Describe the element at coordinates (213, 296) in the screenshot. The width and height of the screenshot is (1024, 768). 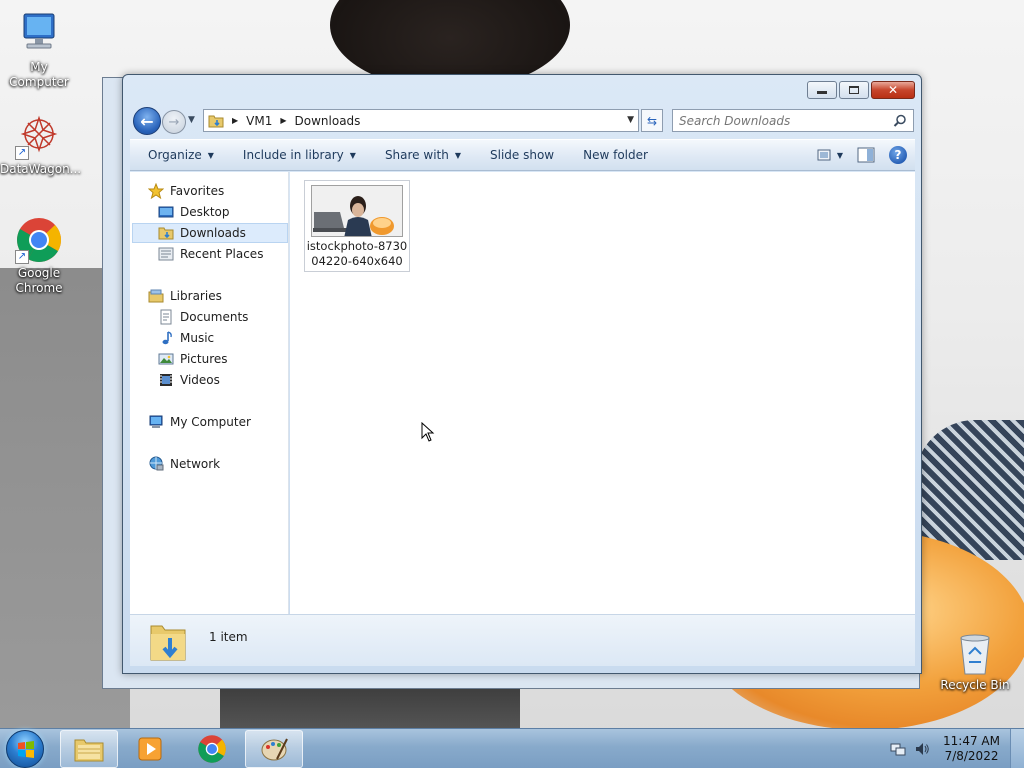
I see `nav-item-libraries: Libraries` at that location.